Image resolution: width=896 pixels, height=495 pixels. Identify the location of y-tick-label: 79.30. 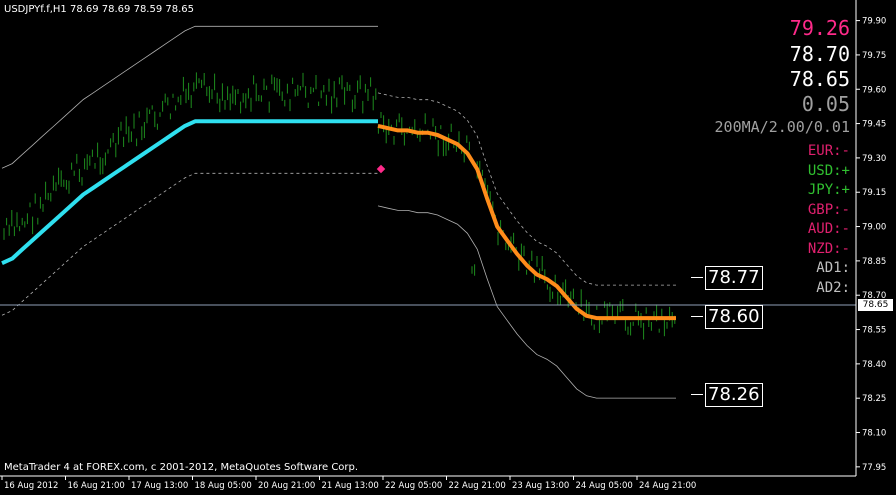
(874, 159).